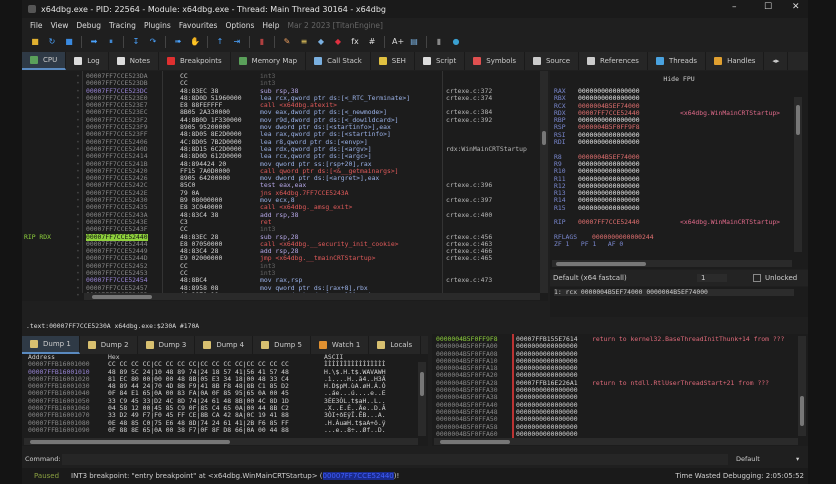 Image resolution: width=836 pixels, height=484 pixels. What do you see at coordinates (422, 399) in the screenshot?
I see `dump-vscroll` at bounding box center [422, 399].